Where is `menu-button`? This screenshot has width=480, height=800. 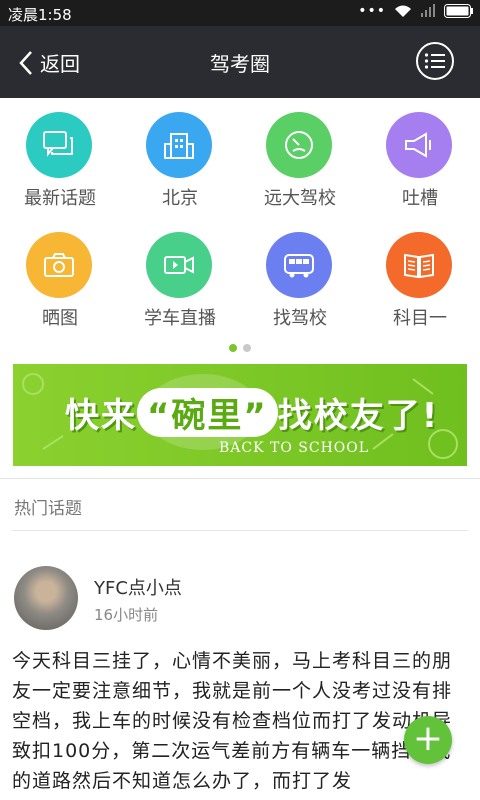 menu-button is located at coordinates (435, 61).